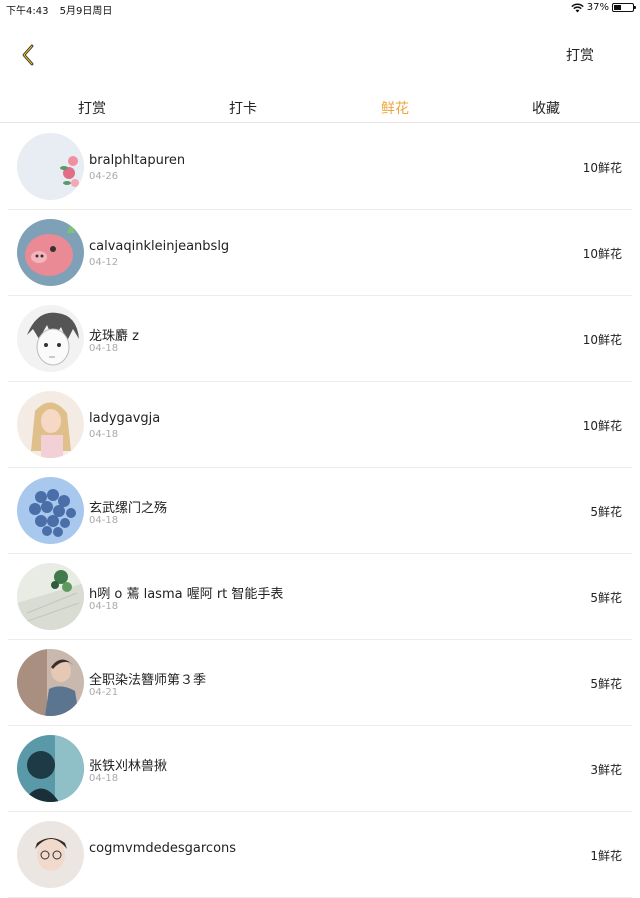 This screenshot has height=898, width=640. What do you see at coordinates (580, 55) in the screenshot?
I see `reward-button: 打赏` at bounding box center [580, 55].